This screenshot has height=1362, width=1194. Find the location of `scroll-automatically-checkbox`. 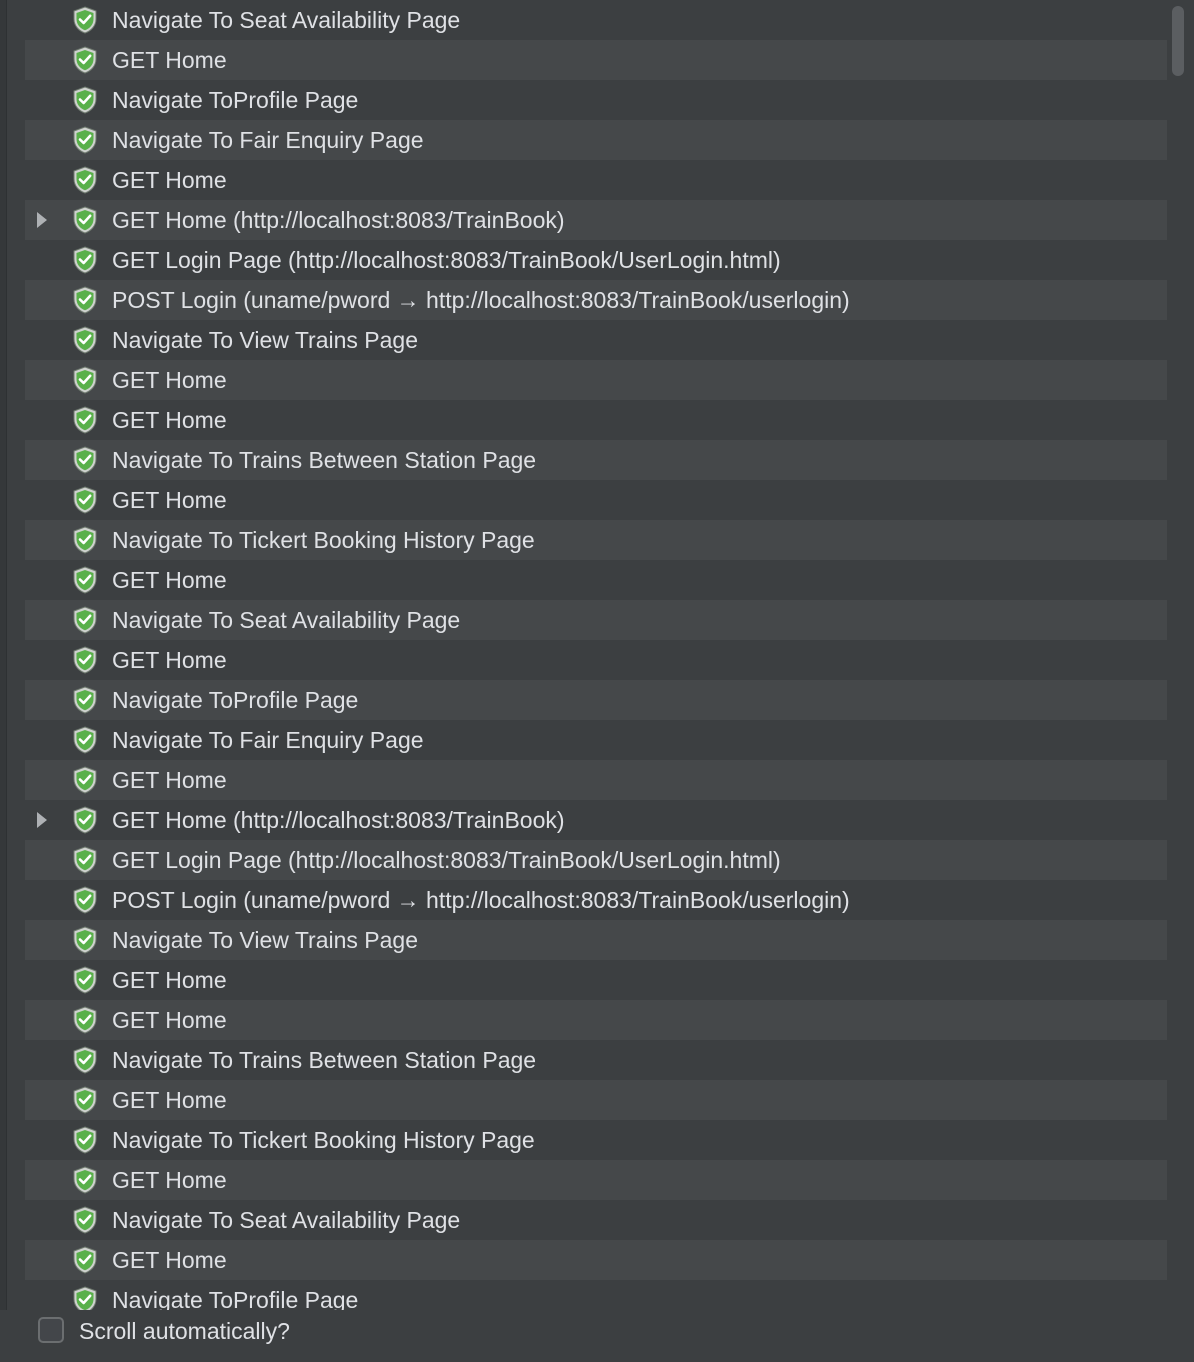

scroll-automatically-checkbox is located at coordinates (51, 1330).